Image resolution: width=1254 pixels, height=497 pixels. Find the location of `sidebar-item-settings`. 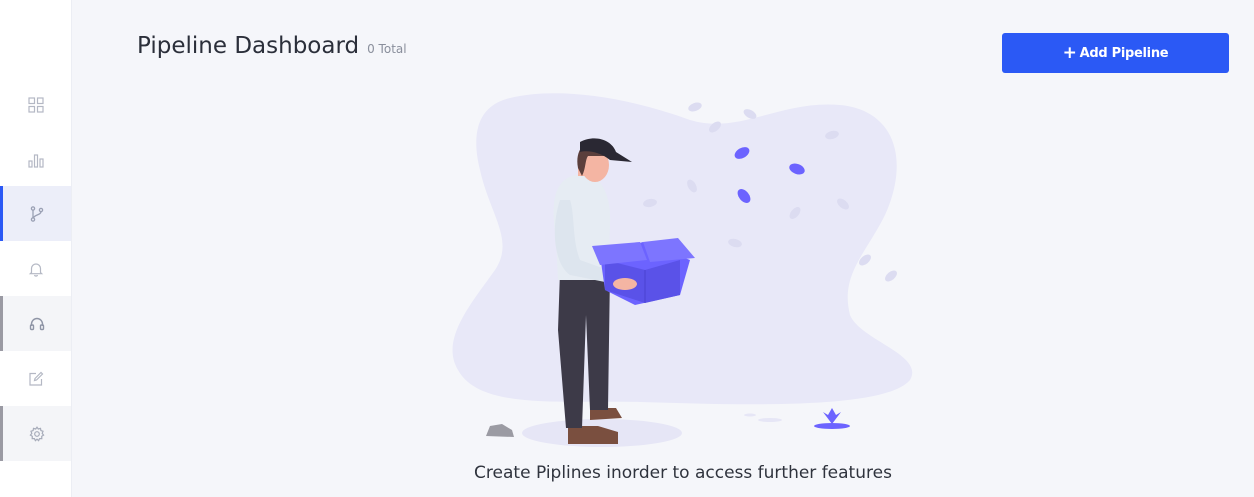

sidebar-item-settings is located at coordinates (35, 433).